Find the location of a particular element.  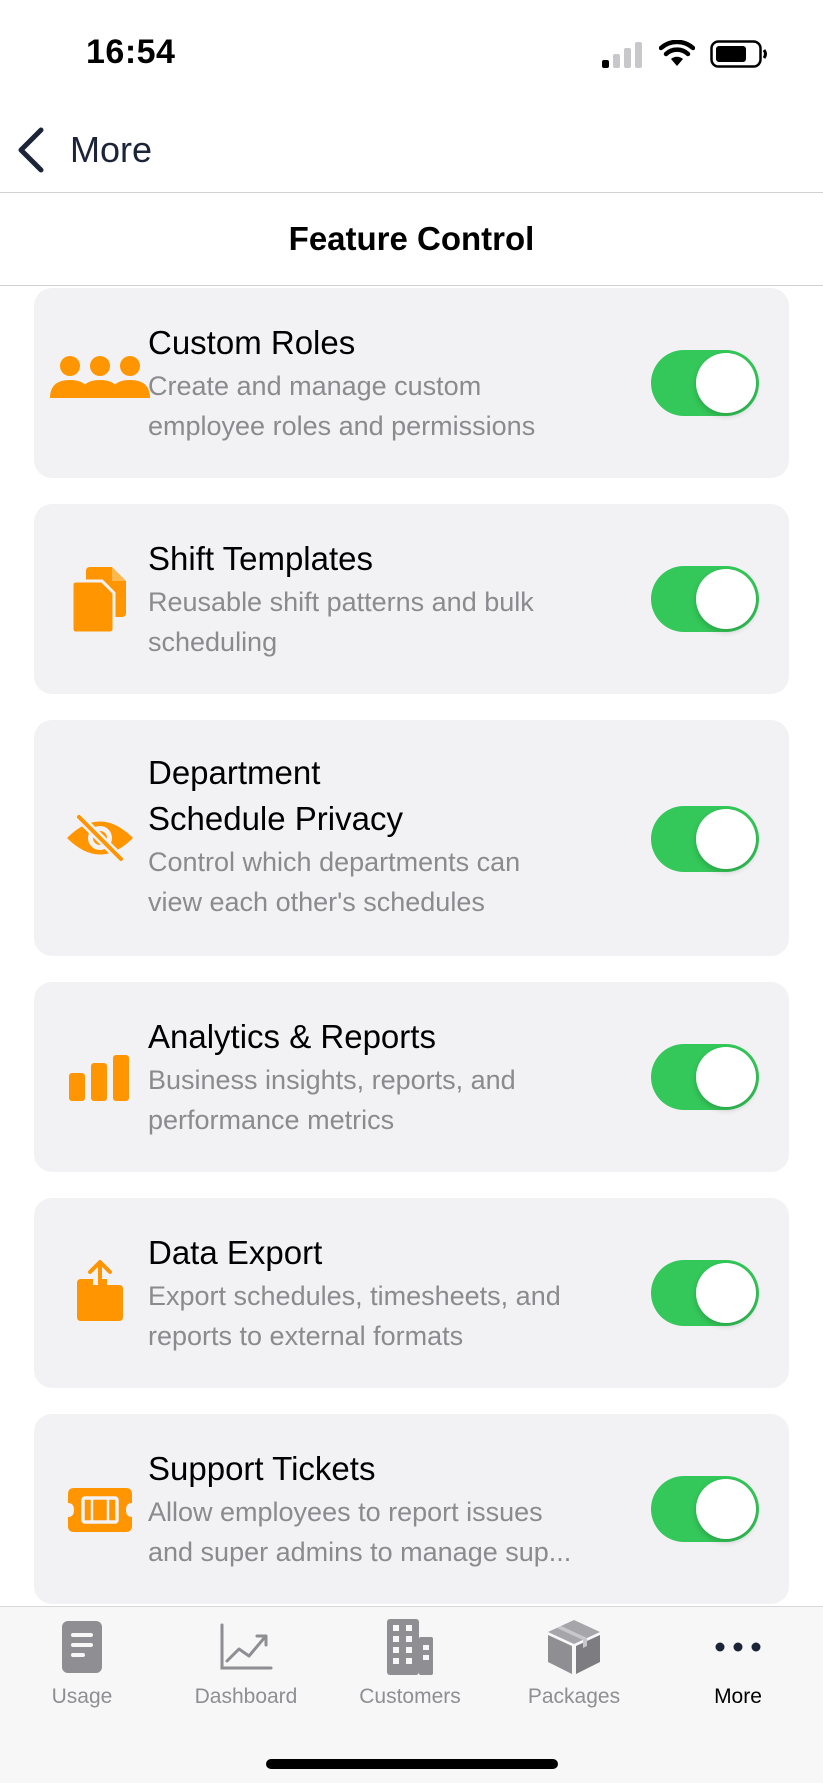

data-export-toggle is located at coordinates (705, 1293).